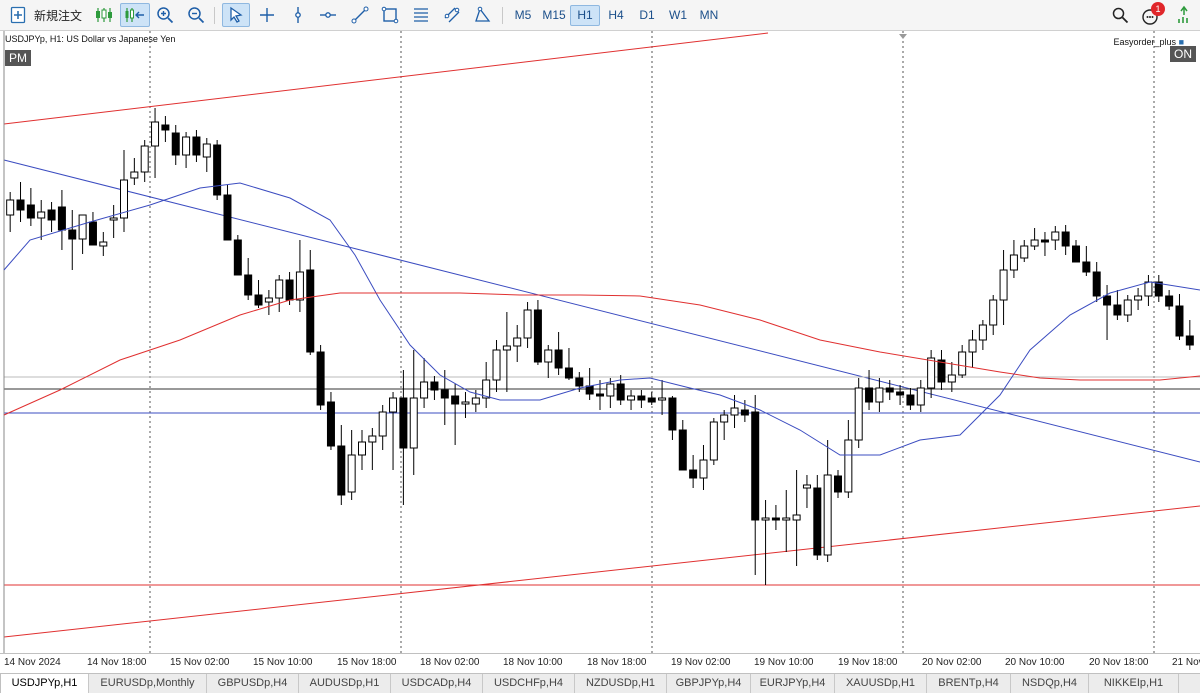 The image size is (1200, 693). What do you see at coordinates (390, 15) in the screenshot?
I see `rectangle-button` at bounding box center [390, 15].